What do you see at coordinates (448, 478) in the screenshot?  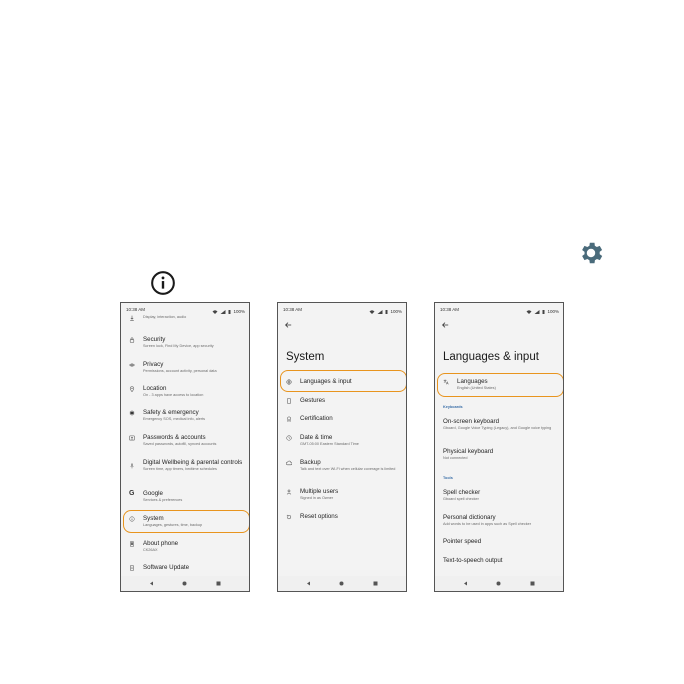 I see `section-header-tools: Tools` at bounding box center [448, 478].